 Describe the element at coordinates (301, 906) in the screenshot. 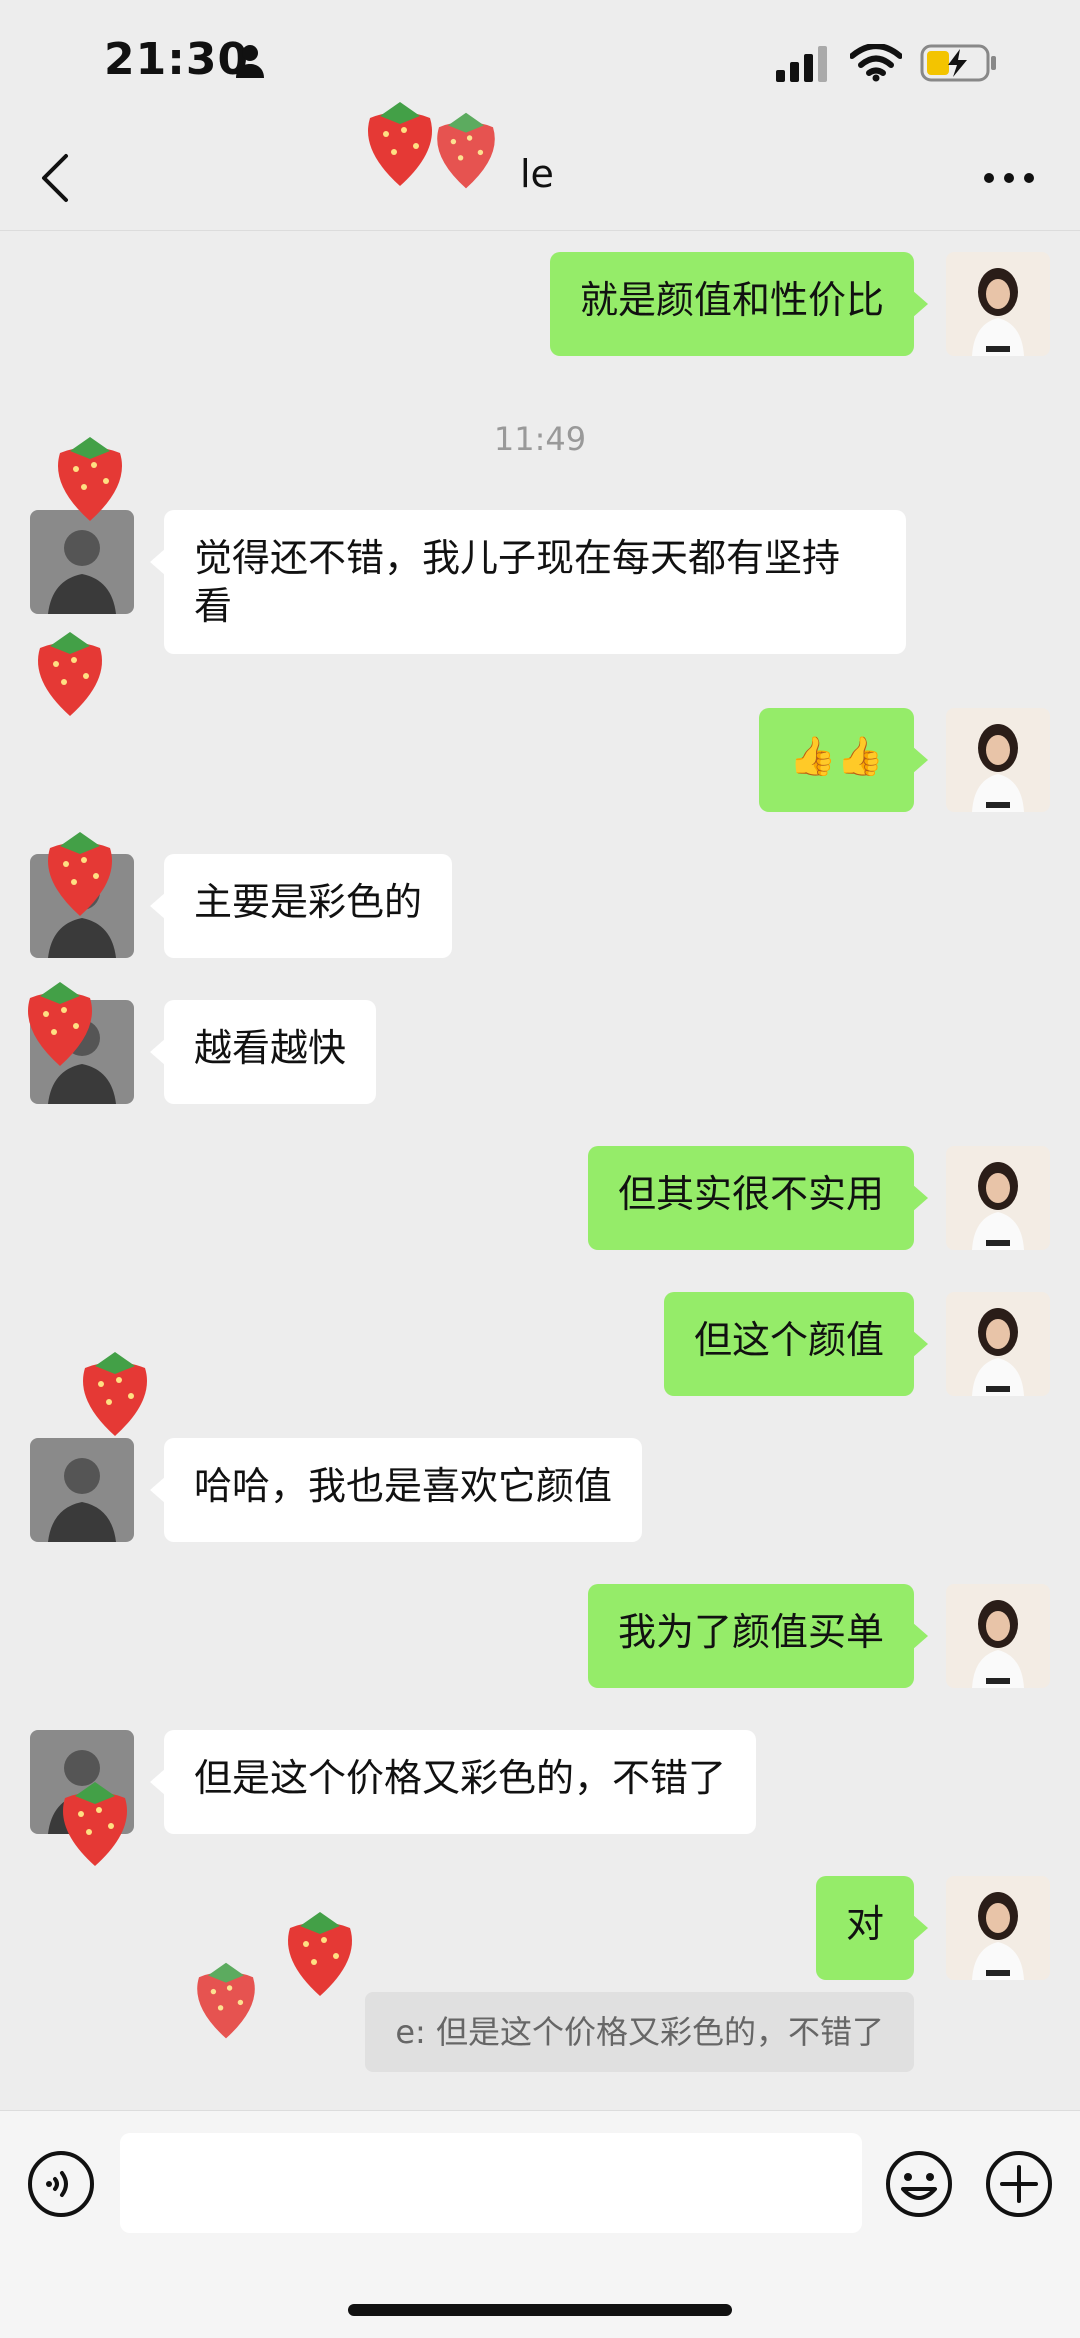

I see `message-bubble: 主要是彩色的` at that location.